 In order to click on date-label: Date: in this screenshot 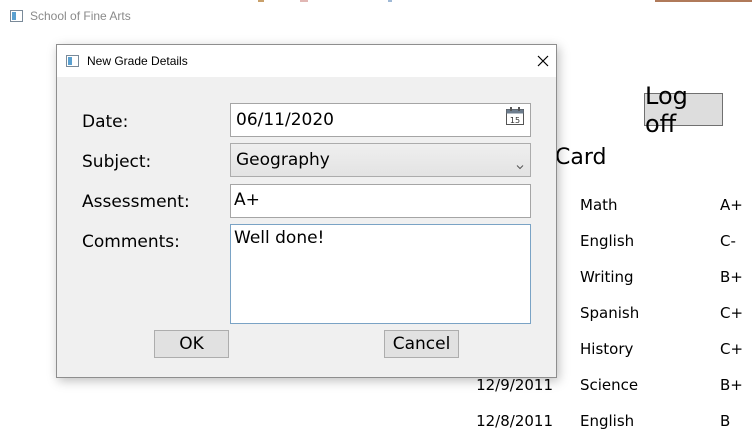, I will do `click(105, 122)`.